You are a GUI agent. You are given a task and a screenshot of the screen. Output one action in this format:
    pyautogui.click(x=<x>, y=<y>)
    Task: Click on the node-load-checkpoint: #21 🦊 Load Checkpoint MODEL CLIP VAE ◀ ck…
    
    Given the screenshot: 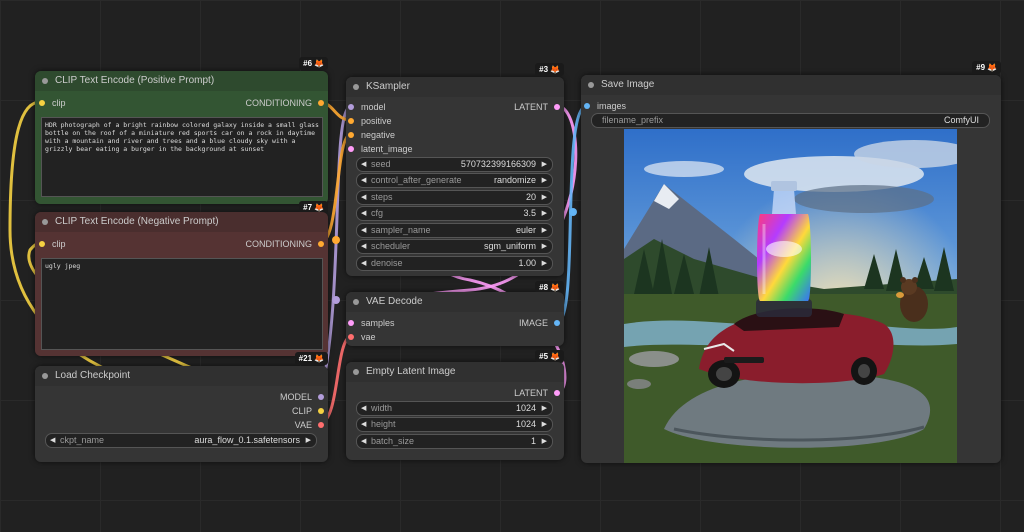 What is the action you would take?
    pyautogui.click(x=181, y=407)
    